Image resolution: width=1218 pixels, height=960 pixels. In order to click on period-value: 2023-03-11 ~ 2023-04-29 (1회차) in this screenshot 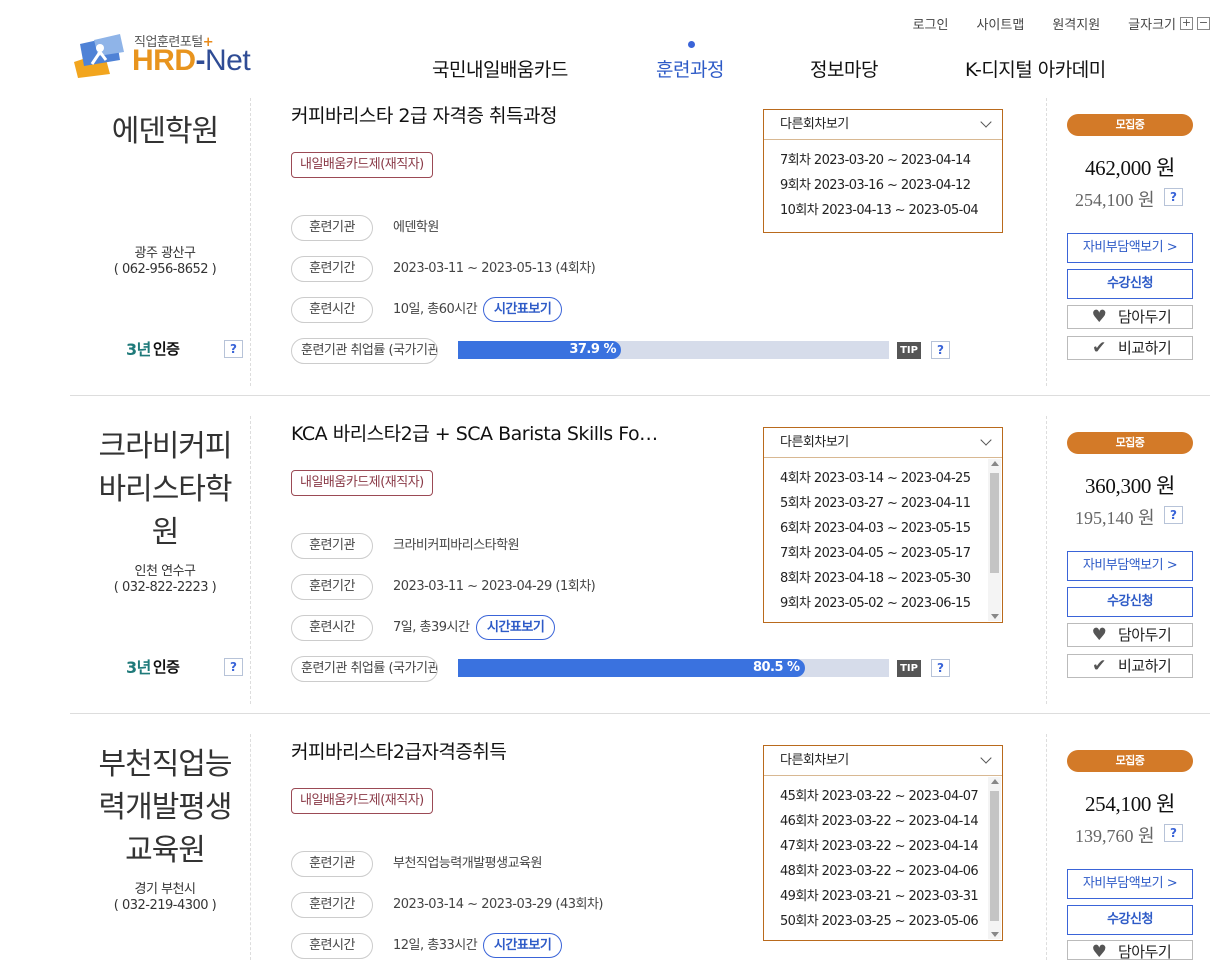, I will do `click(494, 586)`.